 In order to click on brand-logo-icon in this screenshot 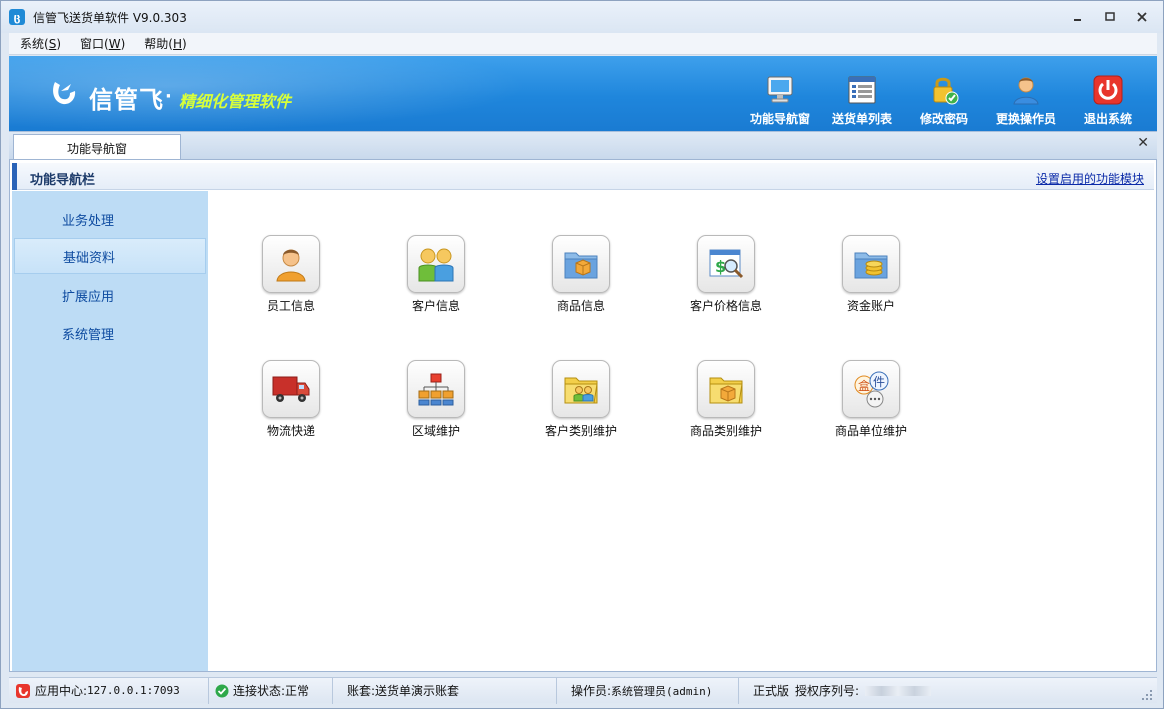, I will do `click(64, 93)`.